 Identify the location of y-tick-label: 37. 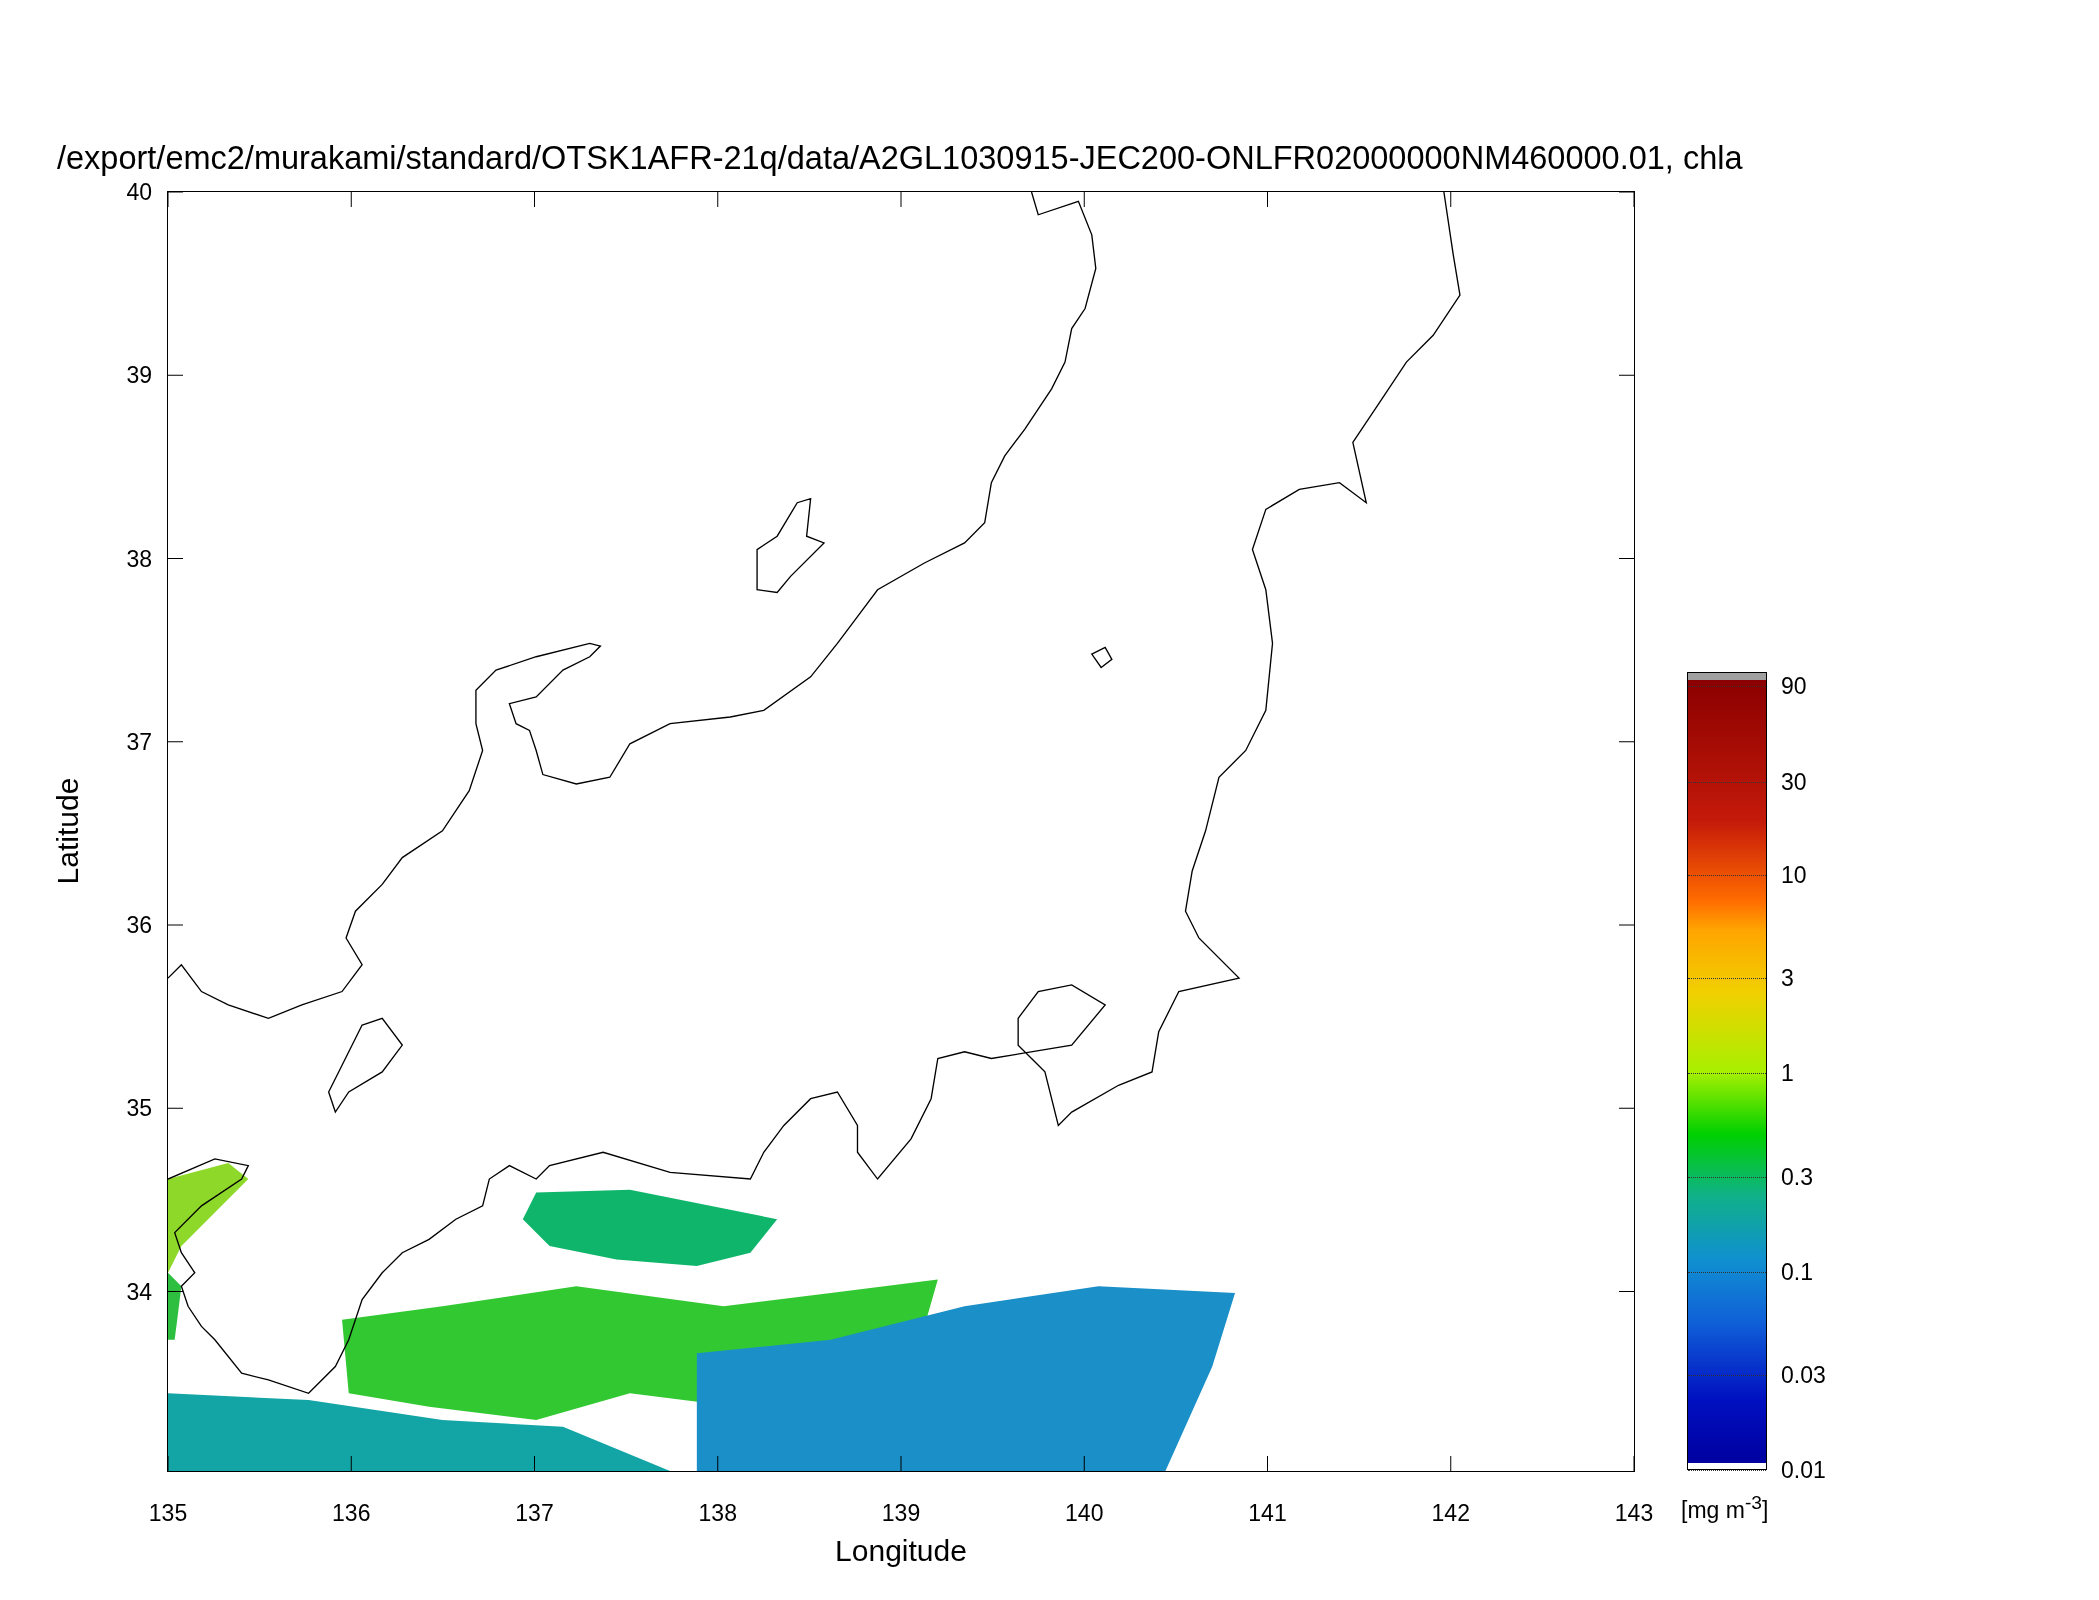
(139, 741).